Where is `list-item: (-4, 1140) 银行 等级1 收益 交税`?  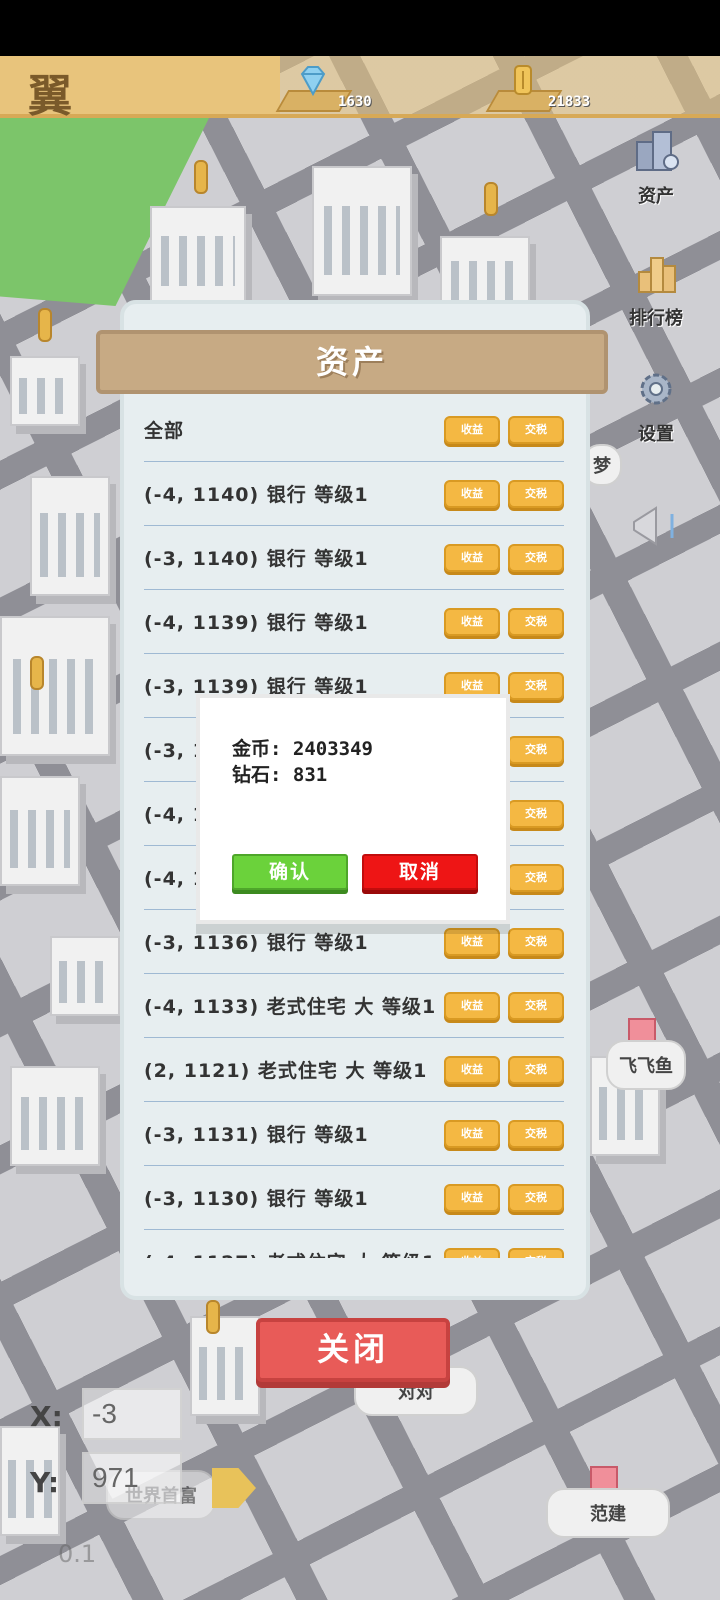 list-item: (-4, 1140) 银行 等级1 收益 交税 is located at coordinates (354, 494).